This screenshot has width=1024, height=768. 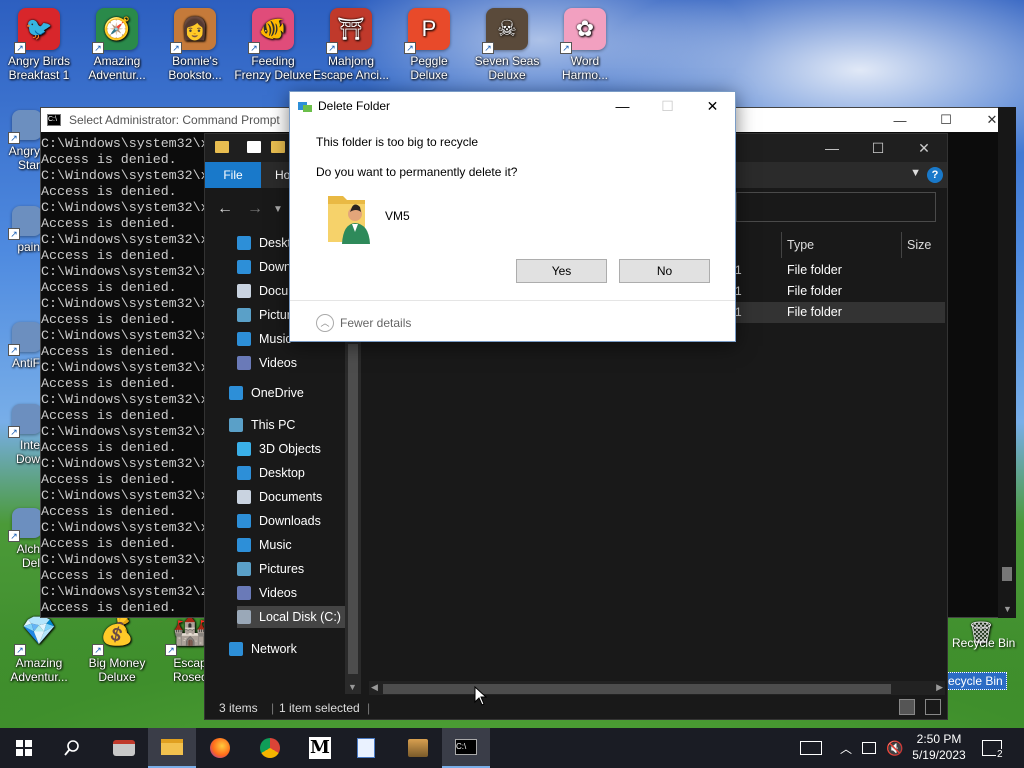 I want to click on cmd-prompt-line: C:\Windows\system32\z, so click(x=125, y=591).